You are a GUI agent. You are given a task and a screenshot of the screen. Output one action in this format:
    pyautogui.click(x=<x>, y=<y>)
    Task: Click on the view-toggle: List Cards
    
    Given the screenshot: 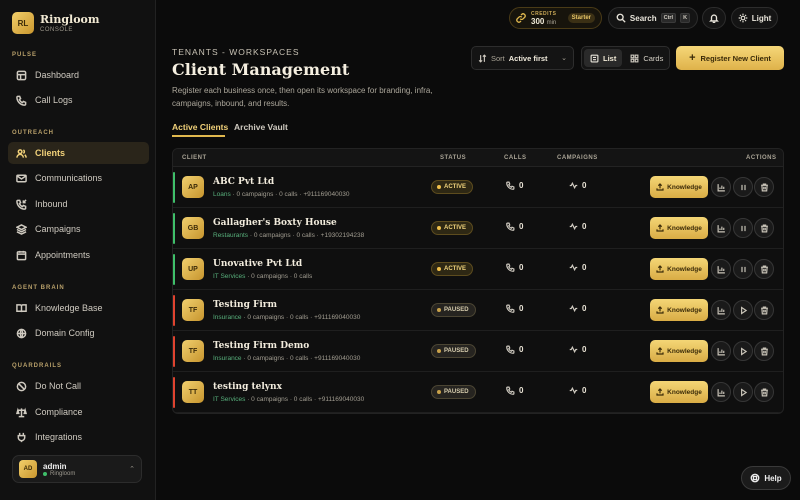 What is the action you would take?
    pyautogui.click(x=625, y=58)
    